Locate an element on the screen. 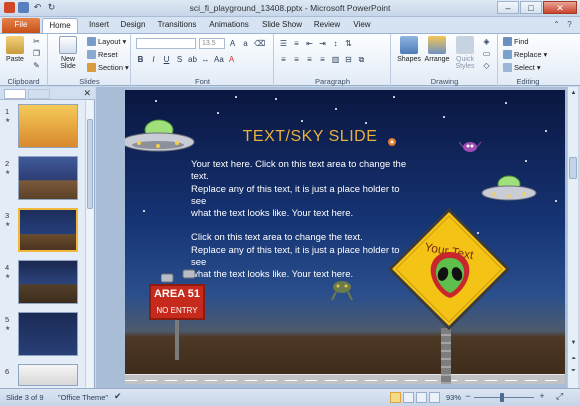 The image size is (580, 406). grow-font-icon: A is located at coordinates (232, 43).